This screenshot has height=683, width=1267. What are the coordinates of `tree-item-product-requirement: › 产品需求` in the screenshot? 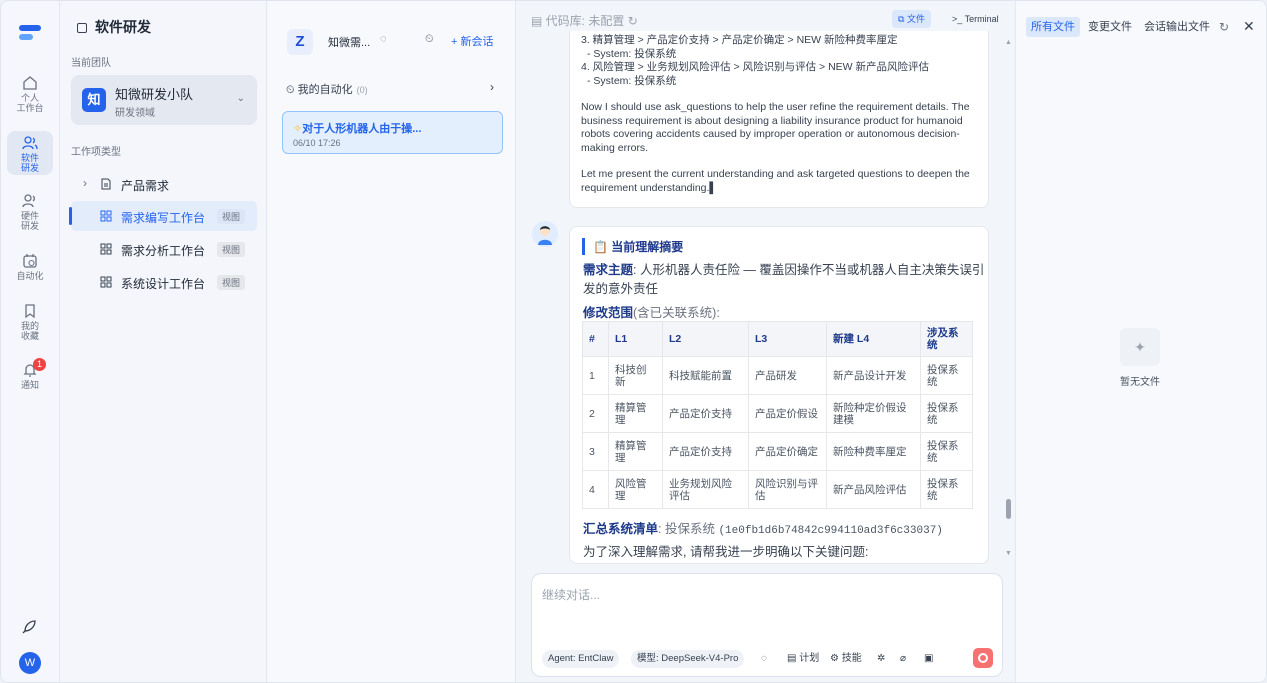 It's located at (164, 184).